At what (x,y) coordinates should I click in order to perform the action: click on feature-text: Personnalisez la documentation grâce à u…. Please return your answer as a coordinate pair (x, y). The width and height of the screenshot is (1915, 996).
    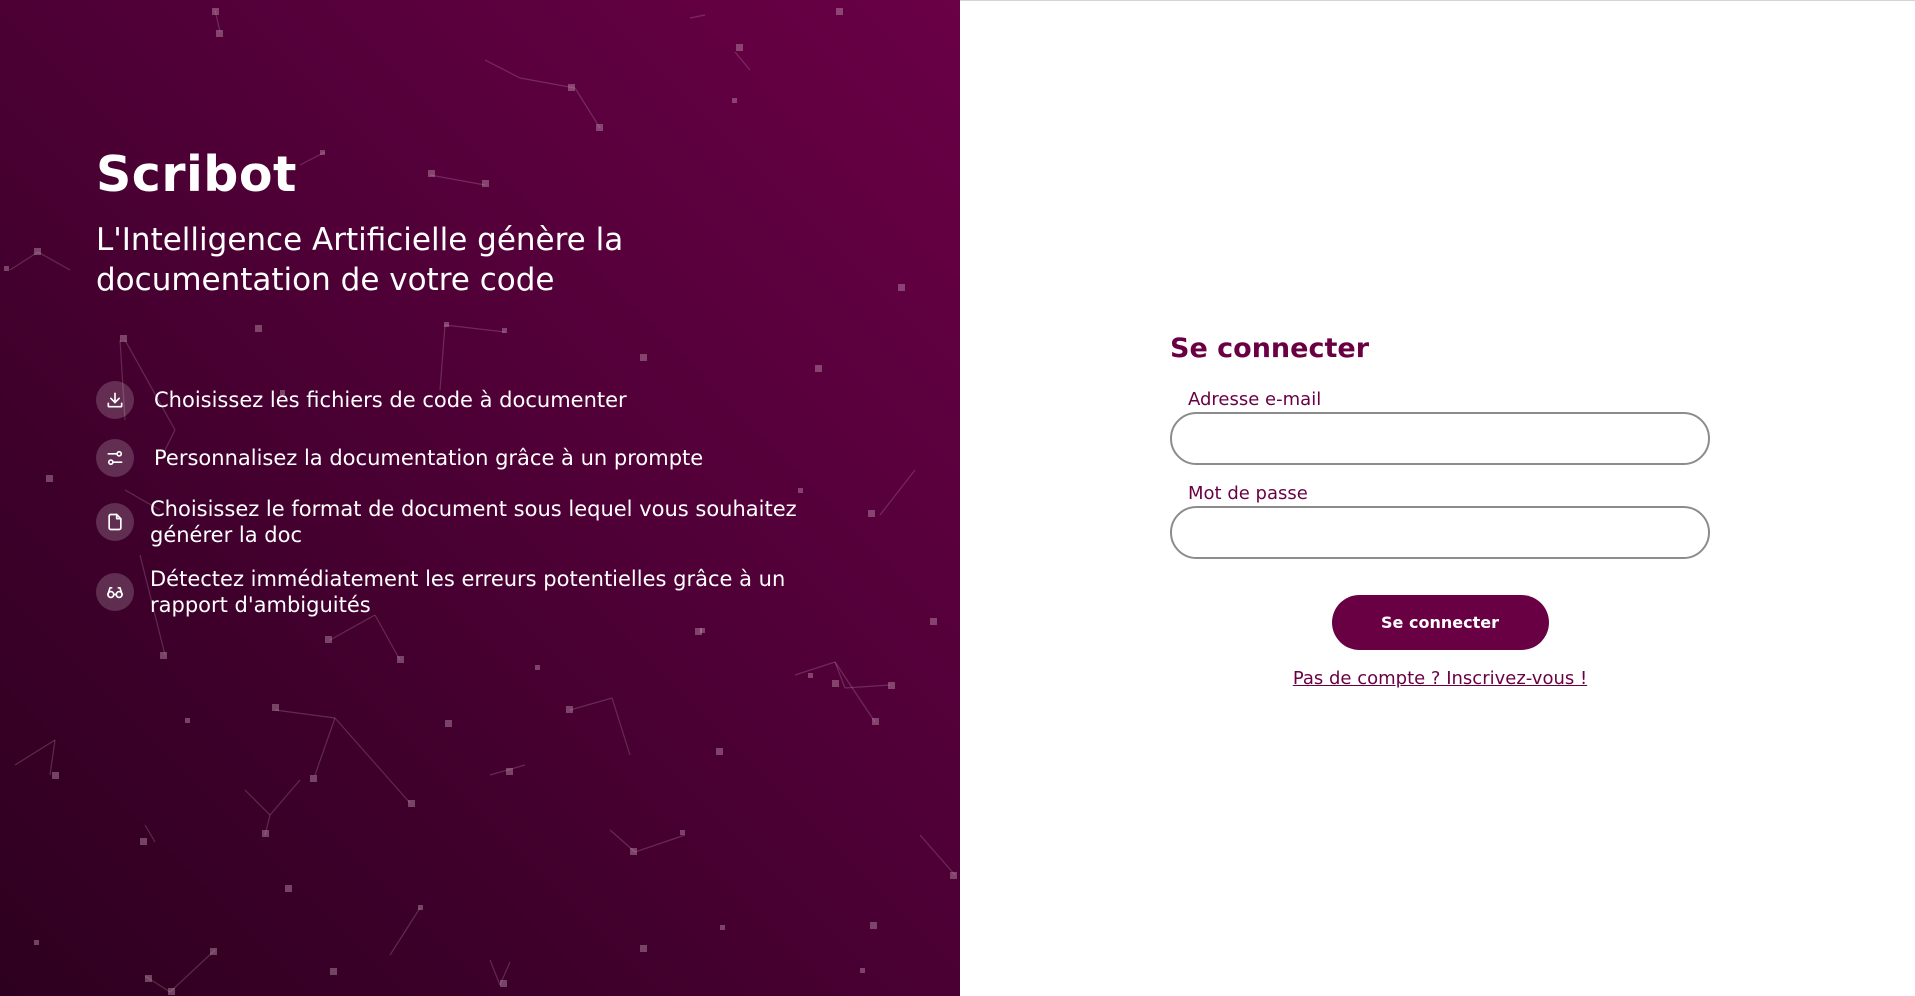
    Looking at the image, I should click on (429, 458).